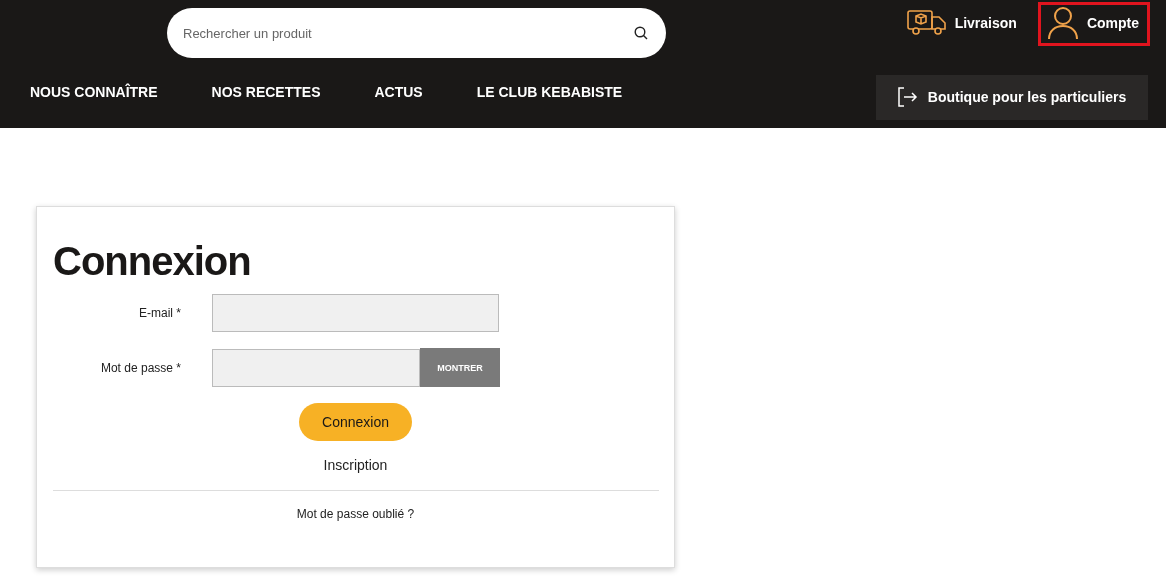 This screenshot has width=1166, height=577. What do you see at coordinates (355, 313) in the screenshot?
I see `email-field` at bounding box center [355, 313].